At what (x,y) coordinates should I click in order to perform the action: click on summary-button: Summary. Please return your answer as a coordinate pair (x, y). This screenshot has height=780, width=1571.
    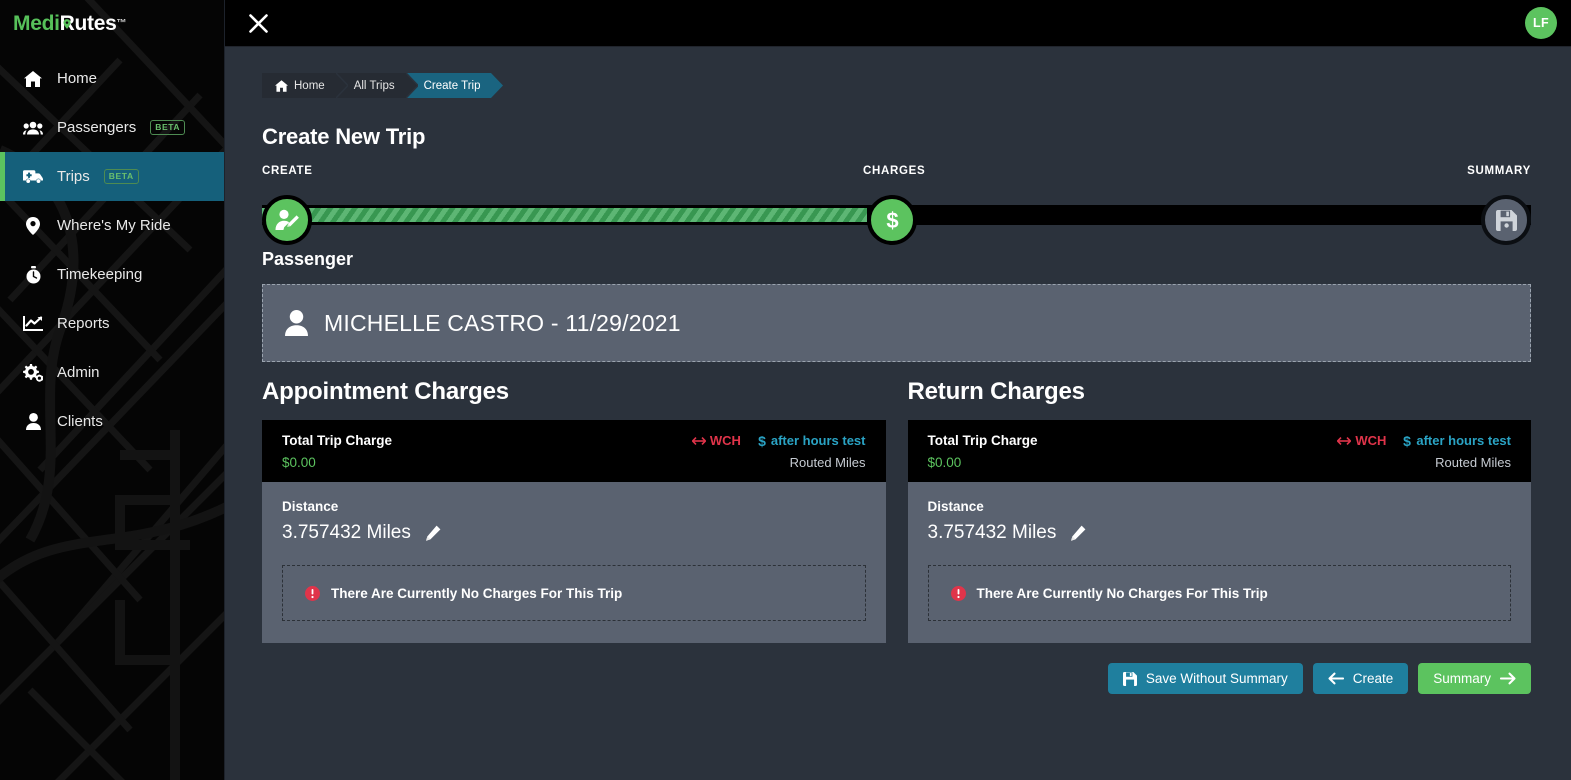
    Looking at the image, I should click on (1474, 678).